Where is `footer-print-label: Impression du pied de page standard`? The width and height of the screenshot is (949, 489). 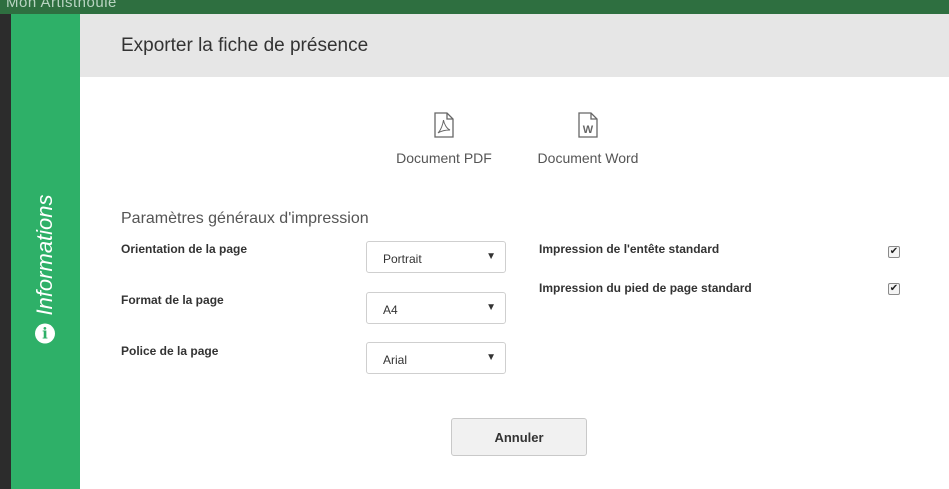
footer-print-label: Impression du pied de page standard is located at coordinates (645, 288).